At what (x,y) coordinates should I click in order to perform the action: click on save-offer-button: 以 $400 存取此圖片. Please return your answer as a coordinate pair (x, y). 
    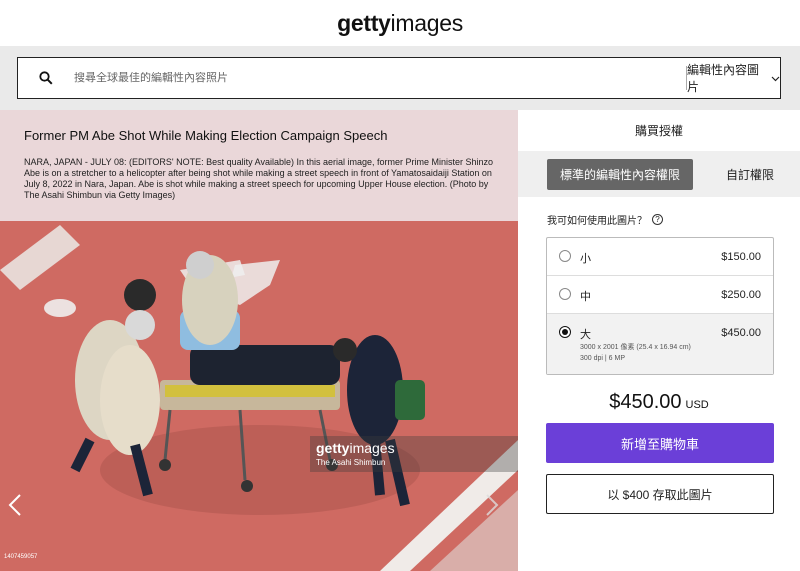
    Looking at the image, I should click on (660, 494).